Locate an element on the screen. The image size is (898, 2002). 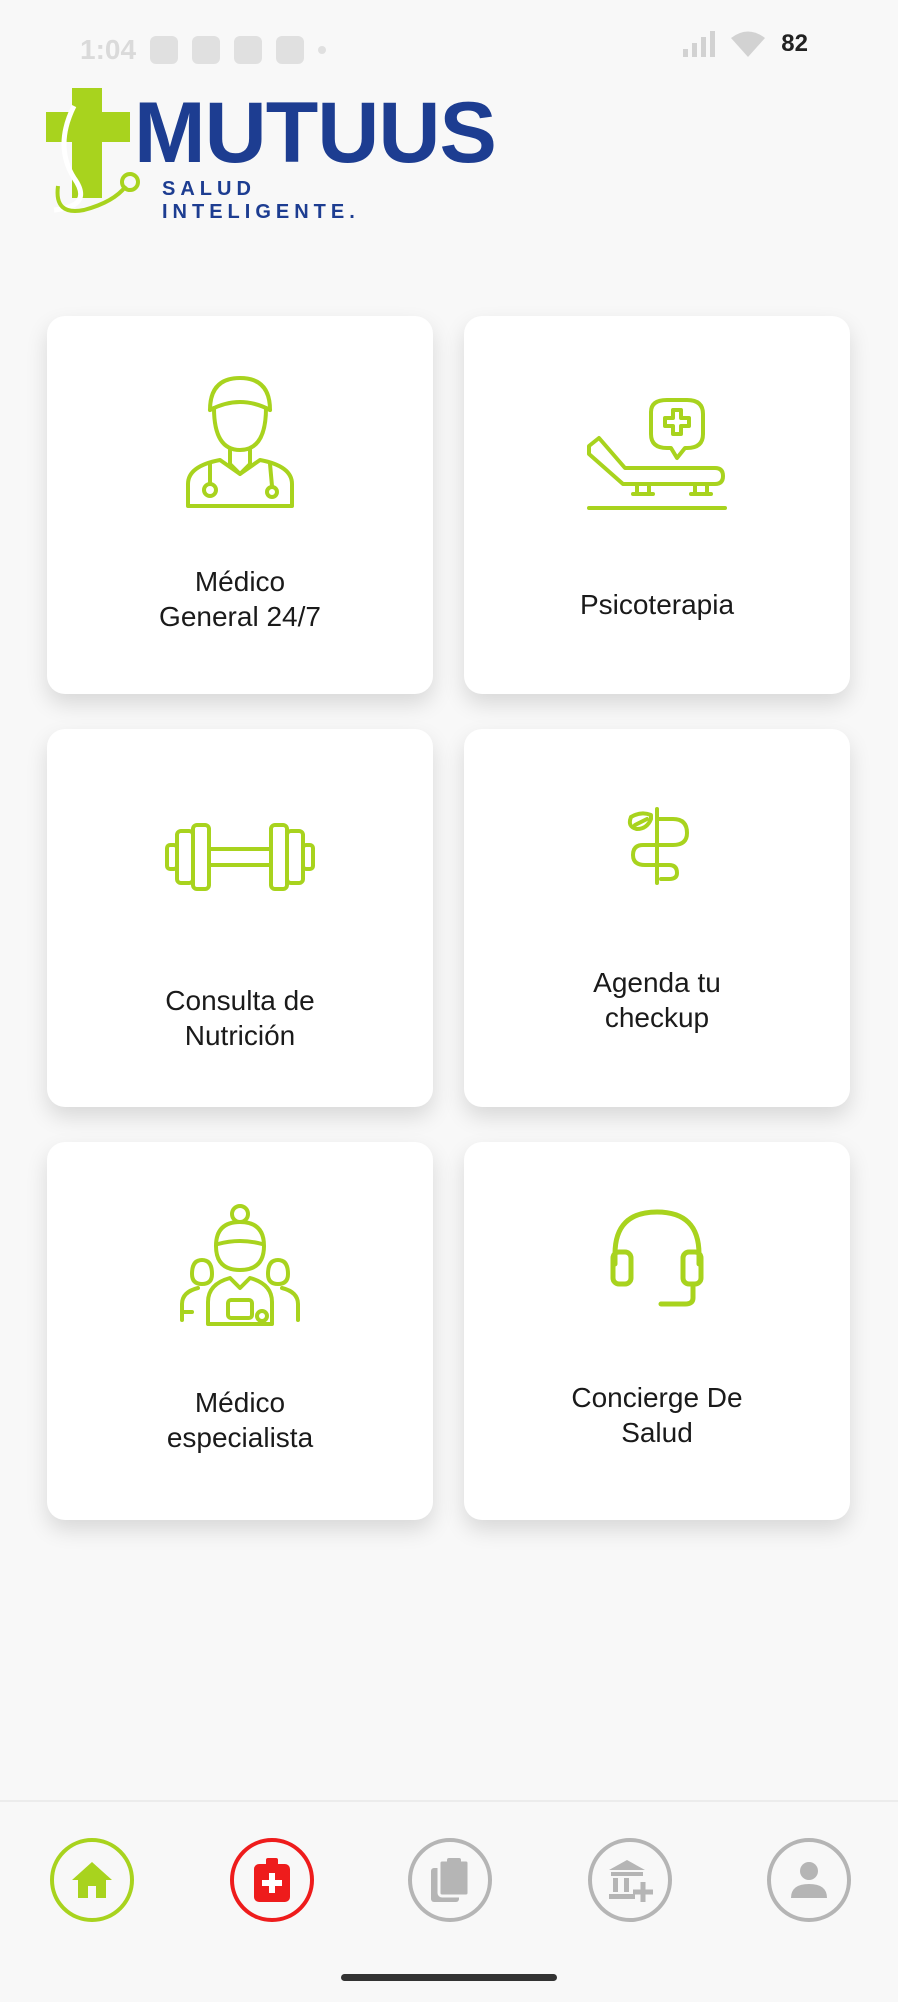
status-time: 1:04 is located at coordinates (108, 49).